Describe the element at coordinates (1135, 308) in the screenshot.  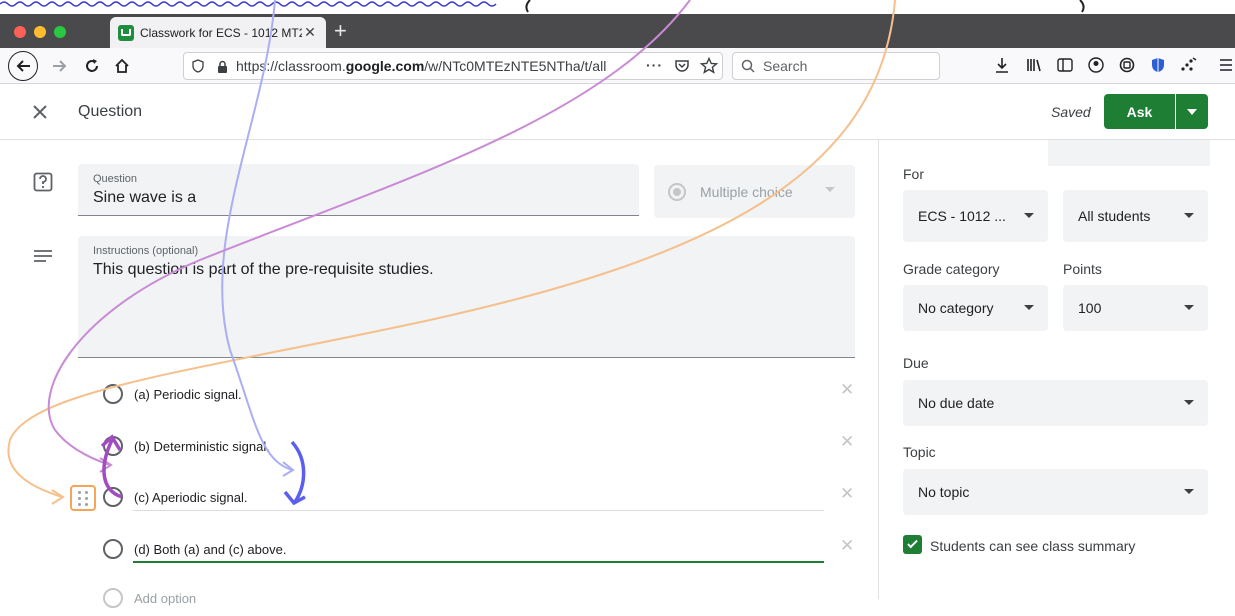
I see `points-select: 100` at that location.